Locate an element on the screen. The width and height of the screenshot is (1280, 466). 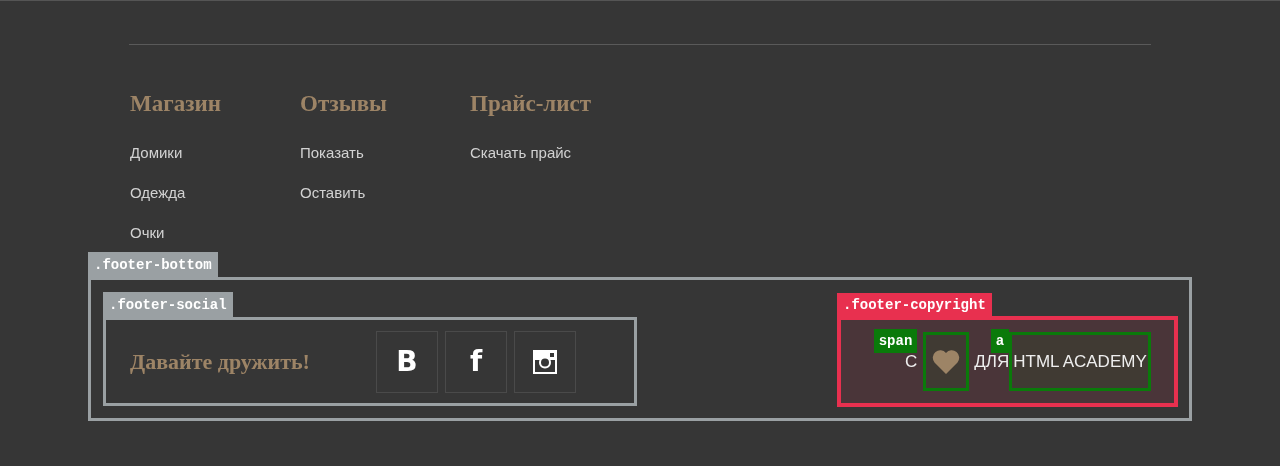
copyright-text: С is located at coordinates (911, 361).